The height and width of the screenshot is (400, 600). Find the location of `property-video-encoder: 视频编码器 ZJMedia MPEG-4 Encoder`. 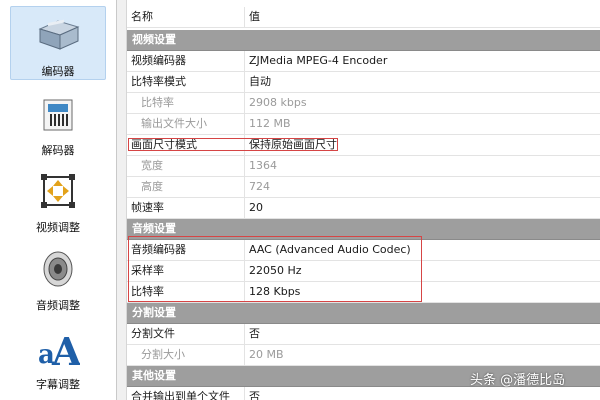

property-video-encoder: 视频编码器 ZJMedia MPEG-4 Encoder is located at coordinates (363, 61).